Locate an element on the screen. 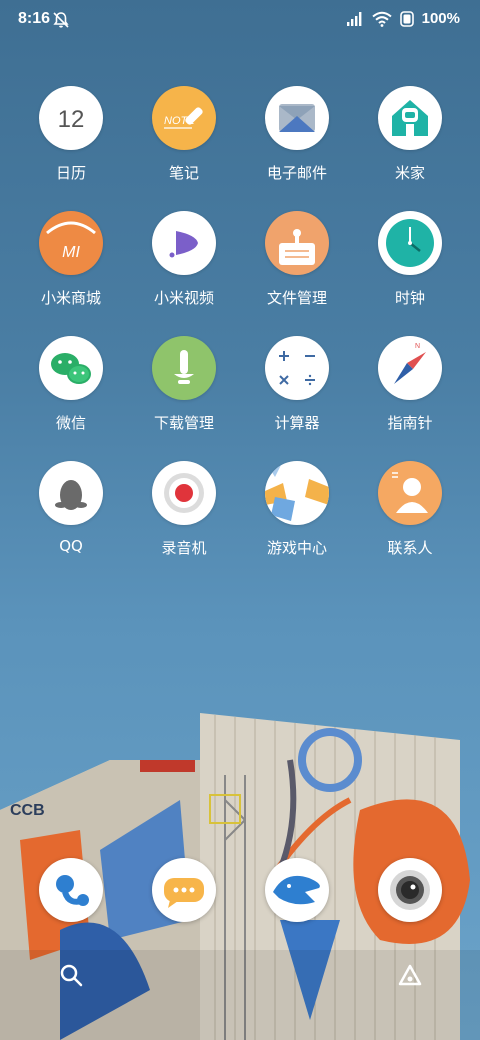 The height and width of the screenshot is (1040, 480). app-label: 日历 is located at coordinates (70, 173).